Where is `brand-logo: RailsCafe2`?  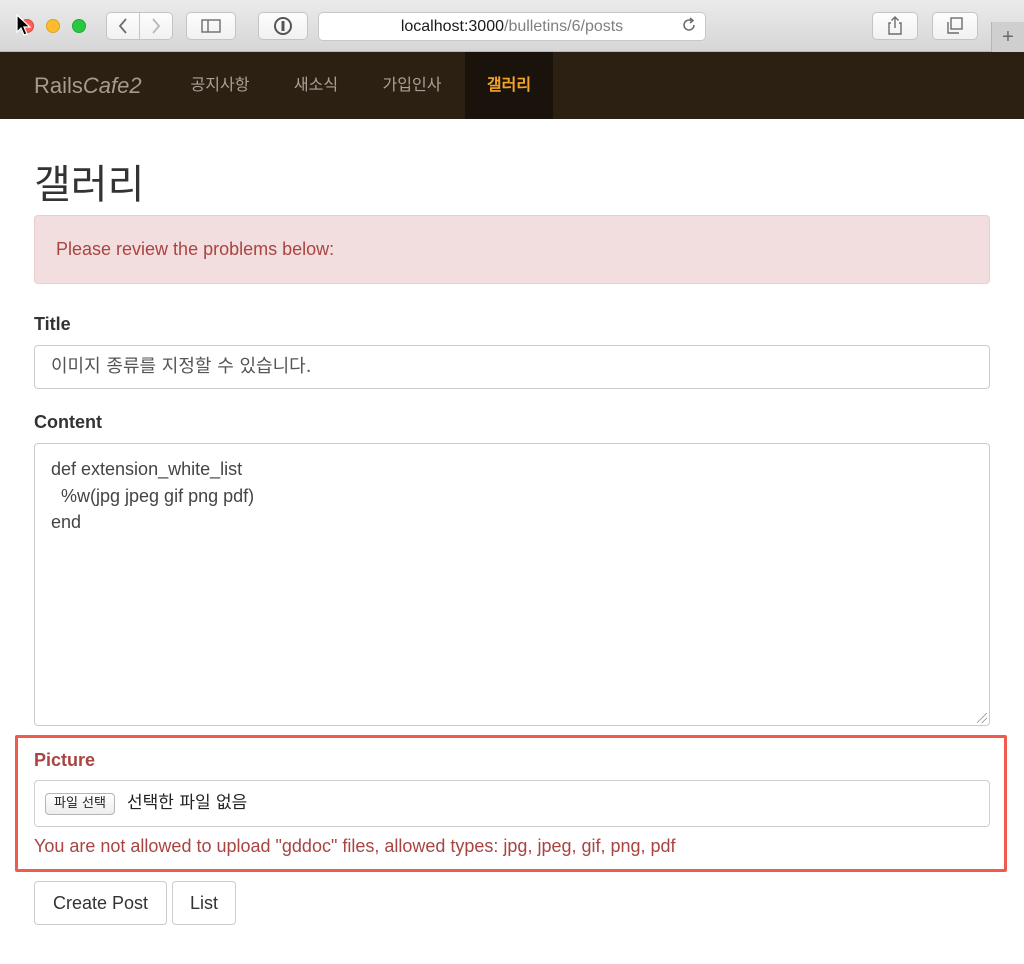 brand-logo: RailsCafe2 is located at coordinates (88, 85).